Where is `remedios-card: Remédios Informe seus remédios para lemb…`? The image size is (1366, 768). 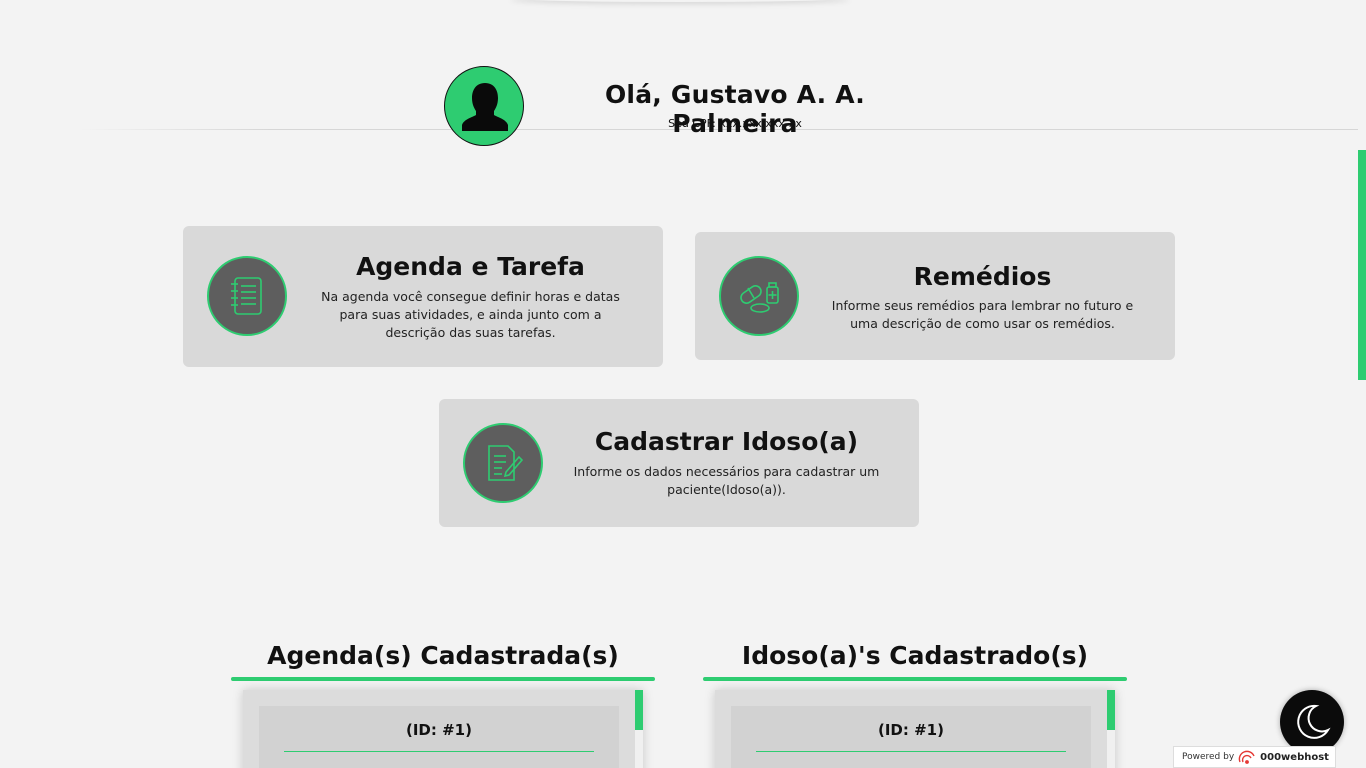
remedios-card: Remédios Informe seus remédios para lemb… is located at coordinates (935, 296).